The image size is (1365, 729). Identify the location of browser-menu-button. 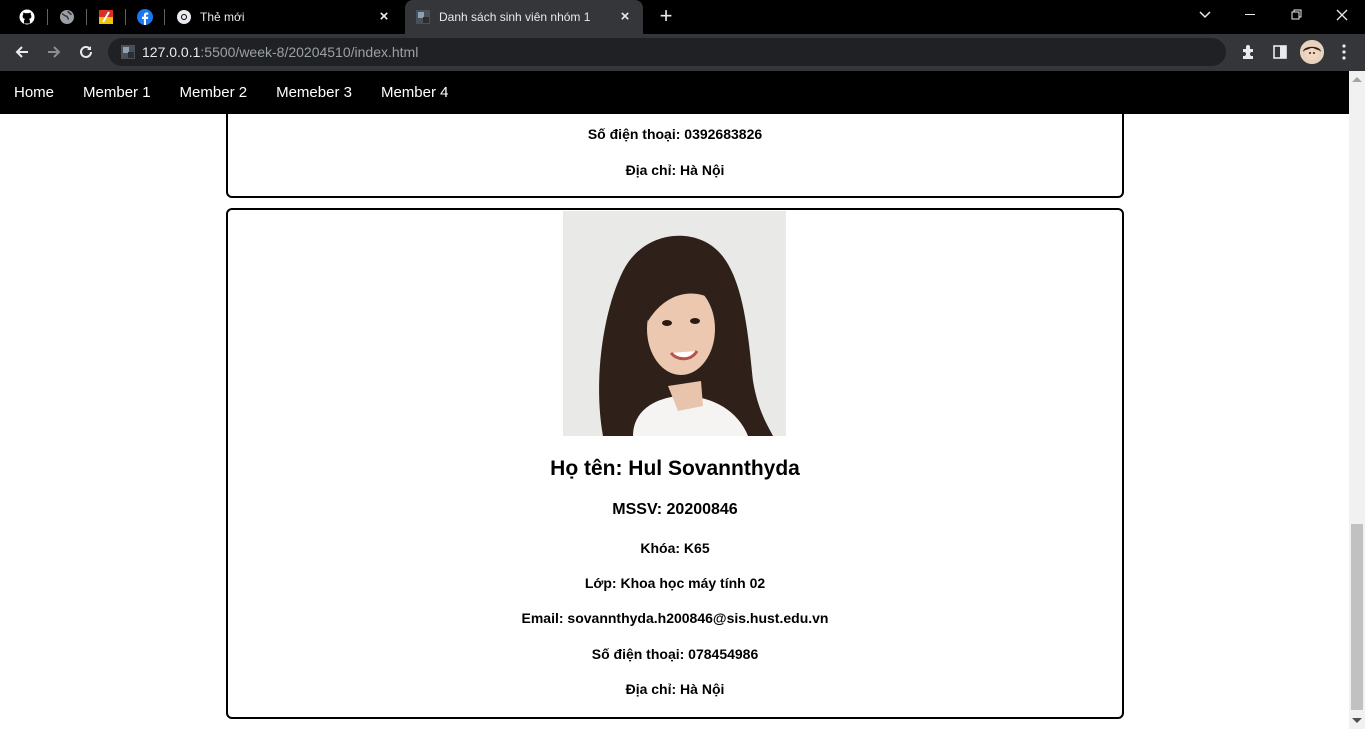
(1344, 52).